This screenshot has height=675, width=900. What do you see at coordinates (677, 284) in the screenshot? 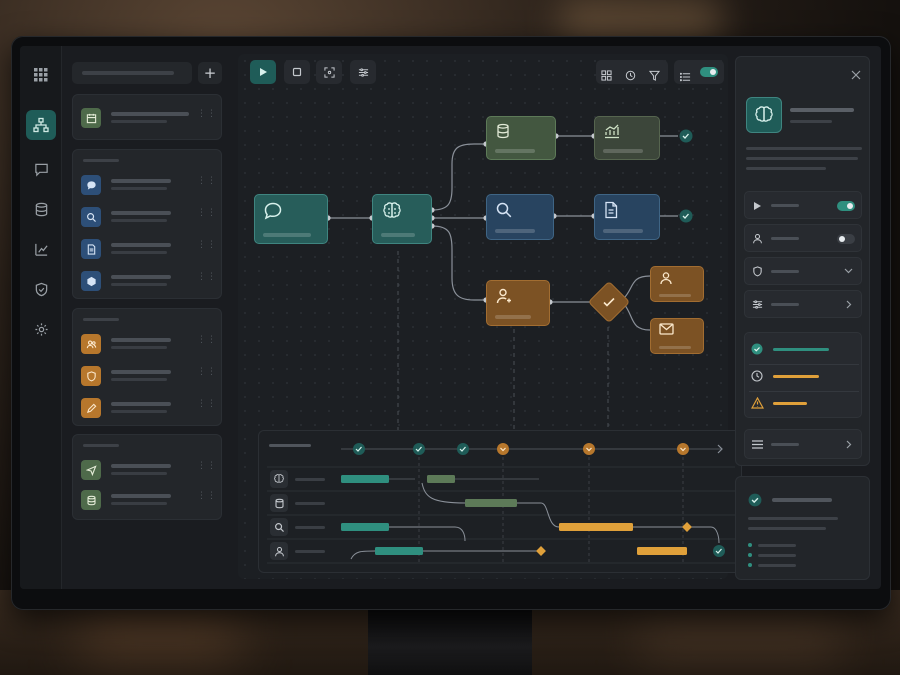
I see `assign-user-node` at bounding box center [677, 284].